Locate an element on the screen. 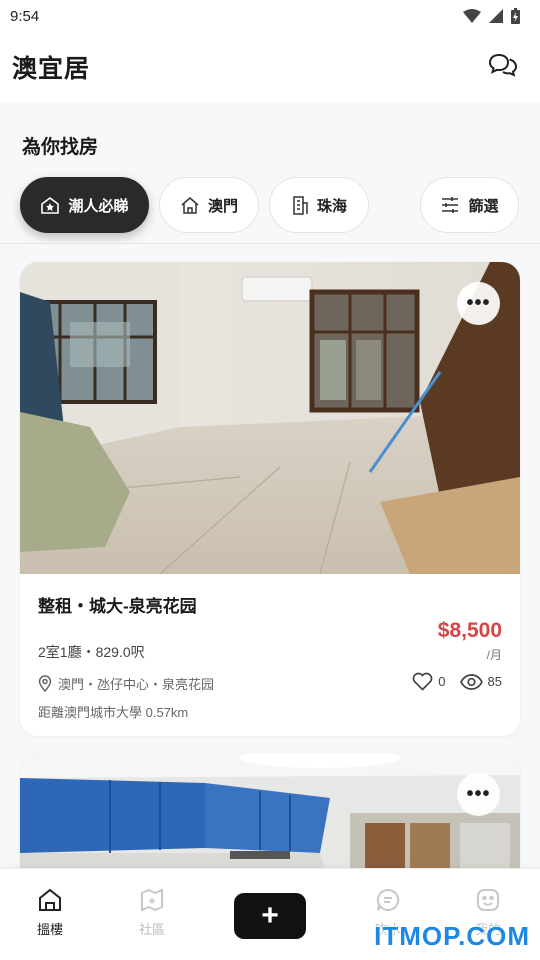  listing-stats: 0 85 is located at coordinates (457, 681).